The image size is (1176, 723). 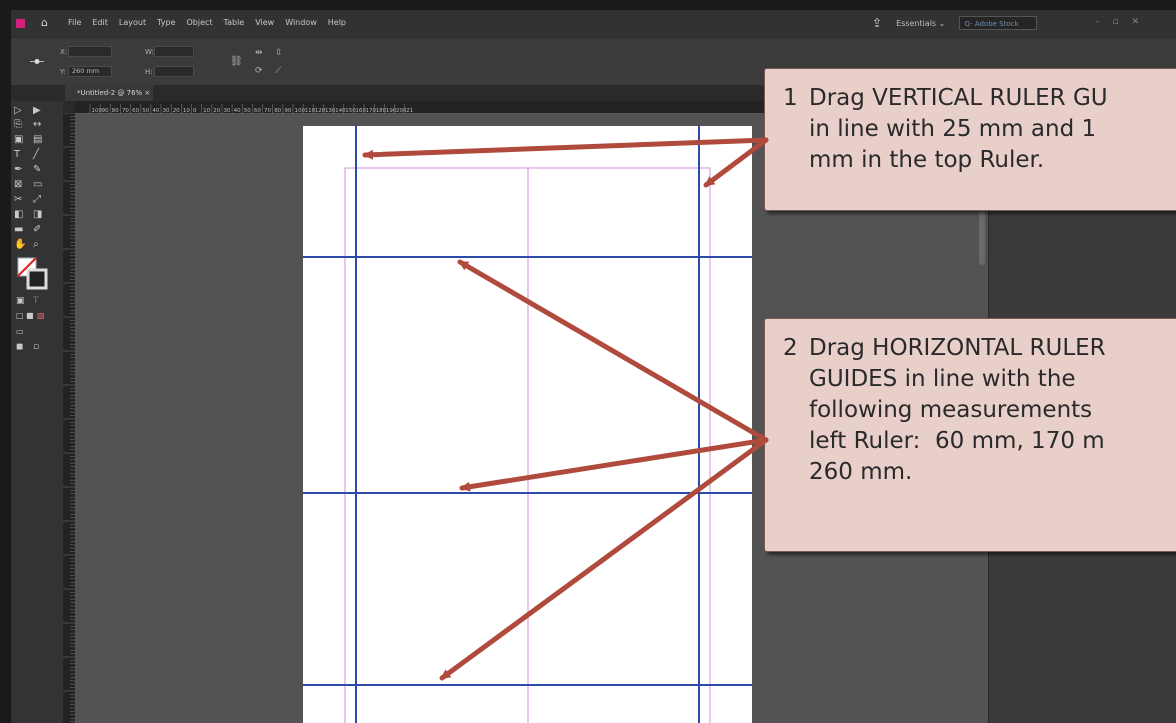 I want to click on arrow-step2-top, so click(x=613, y=351).